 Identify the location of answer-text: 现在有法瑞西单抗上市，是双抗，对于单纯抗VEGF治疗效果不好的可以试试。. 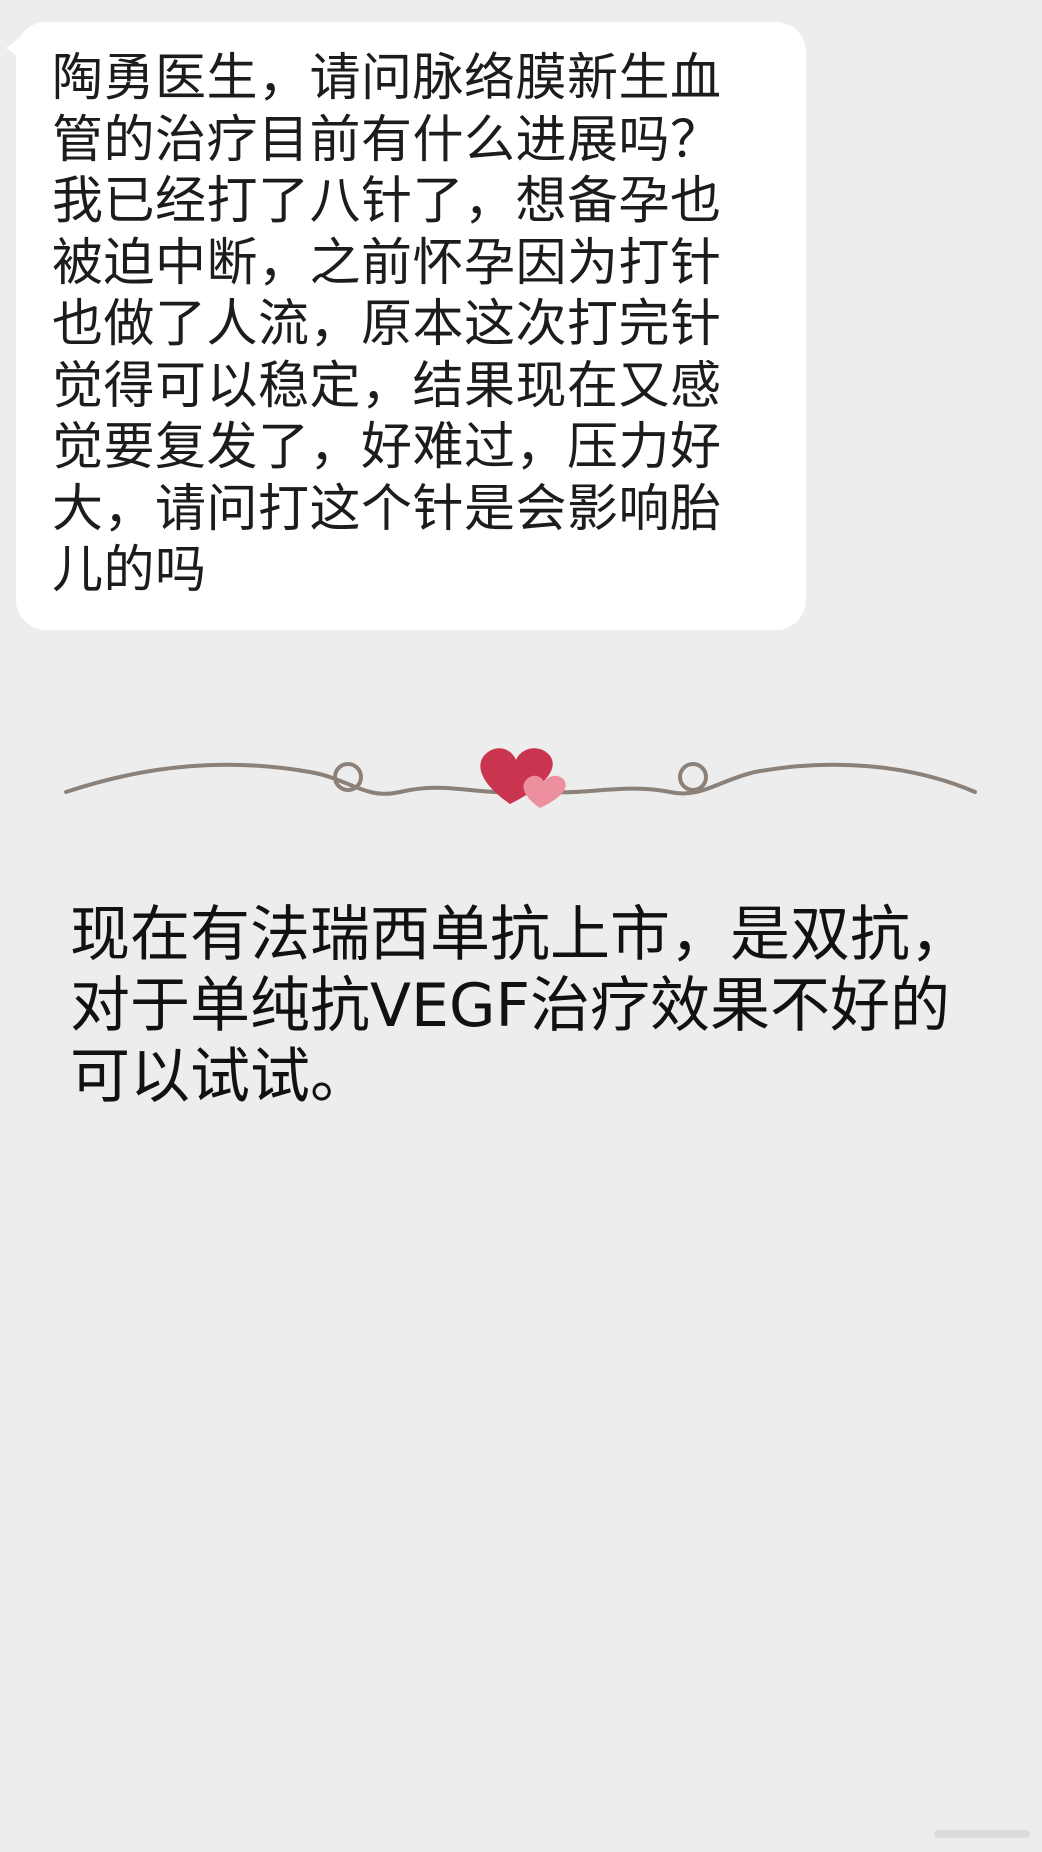
(520, 1006).